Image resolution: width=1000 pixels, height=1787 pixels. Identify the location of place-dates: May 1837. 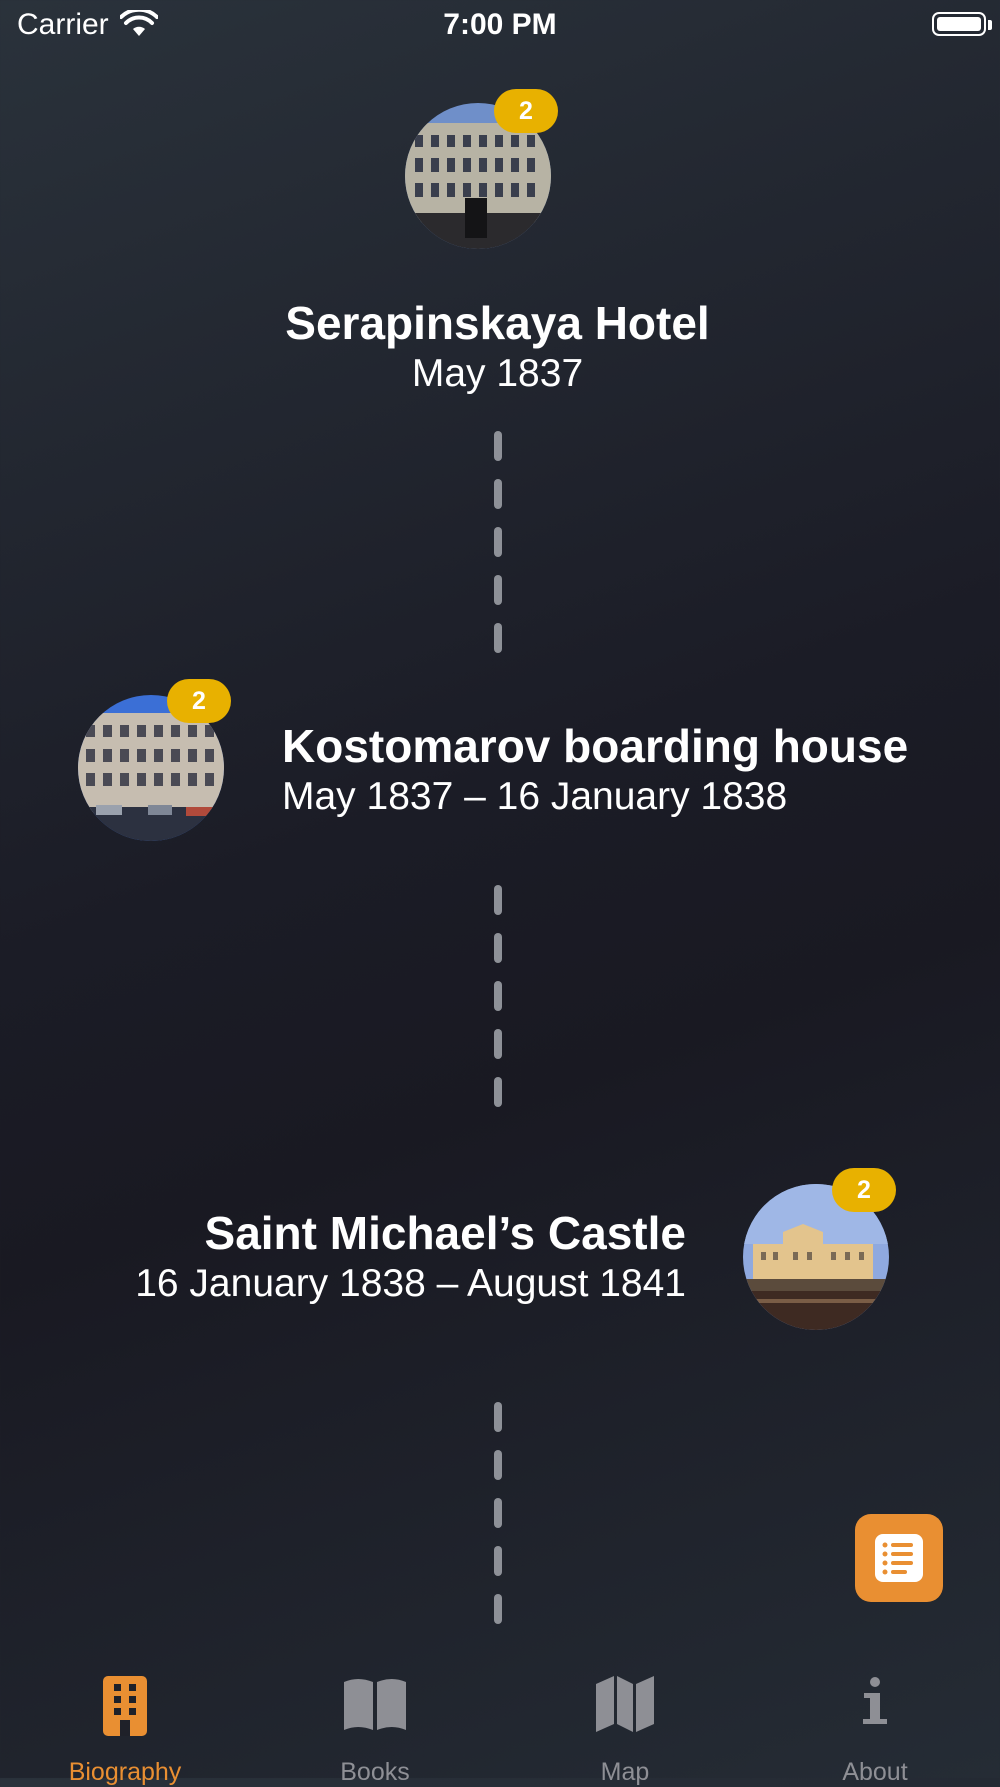
(497, 373).